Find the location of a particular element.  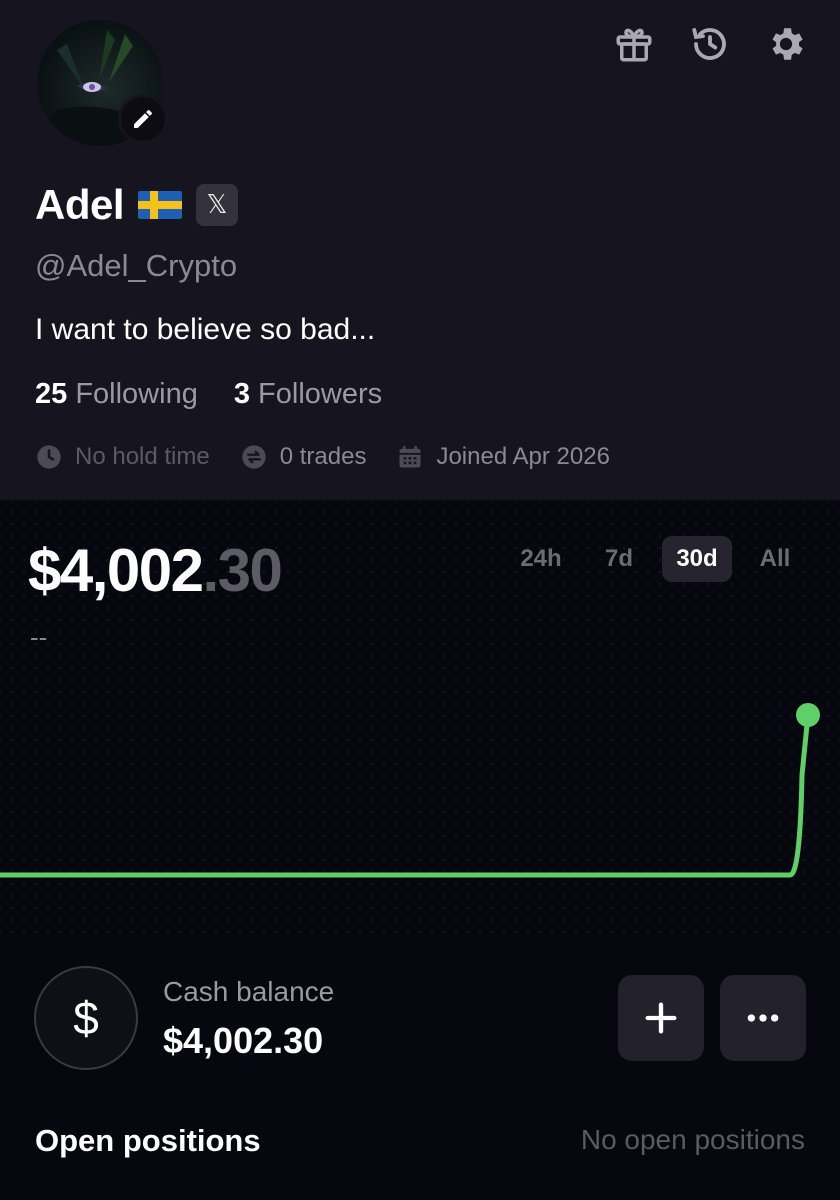

joined-stat: Joined Apr 2026 is located at coordinates (503, 457).